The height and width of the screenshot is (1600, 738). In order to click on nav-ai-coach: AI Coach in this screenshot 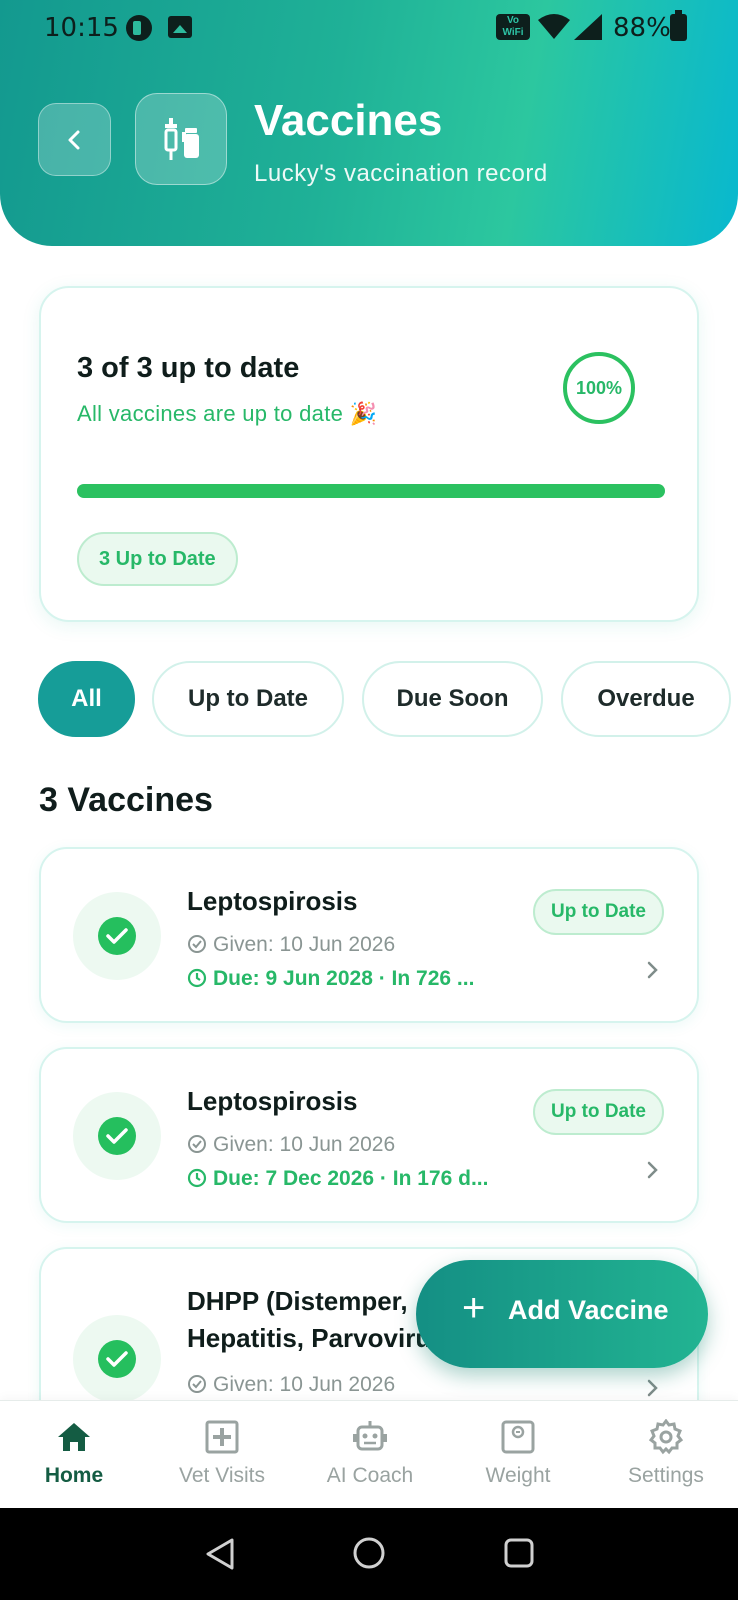, I will do `click(370, 1455)`.